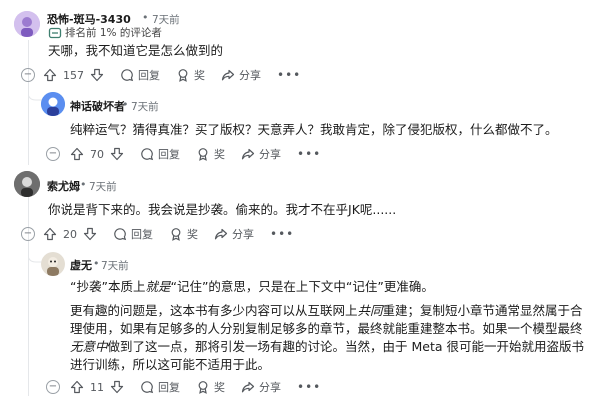 This screenshot has height=406, width=600. I want to click on emphasis: 共同, so click(370, 310).